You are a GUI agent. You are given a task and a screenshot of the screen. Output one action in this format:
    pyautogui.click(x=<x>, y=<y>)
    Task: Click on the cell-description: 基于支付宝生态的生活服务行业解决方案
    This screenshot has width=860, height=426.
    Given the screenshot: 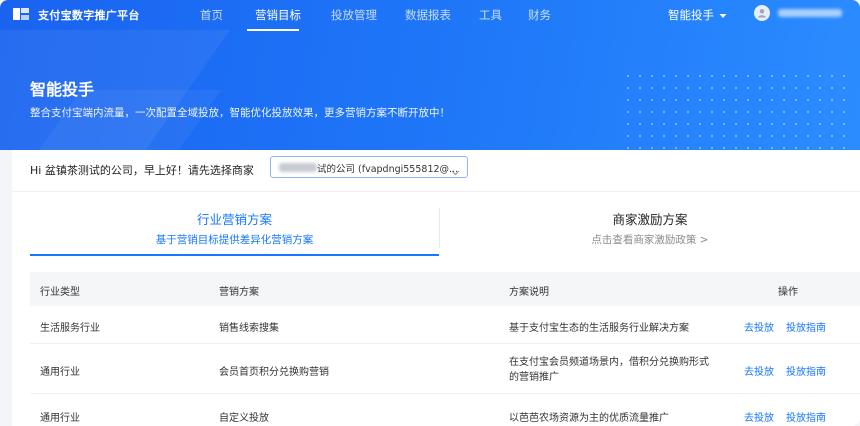 What is the action you would take?
    pyautogui.click(x=599, y=328)
    